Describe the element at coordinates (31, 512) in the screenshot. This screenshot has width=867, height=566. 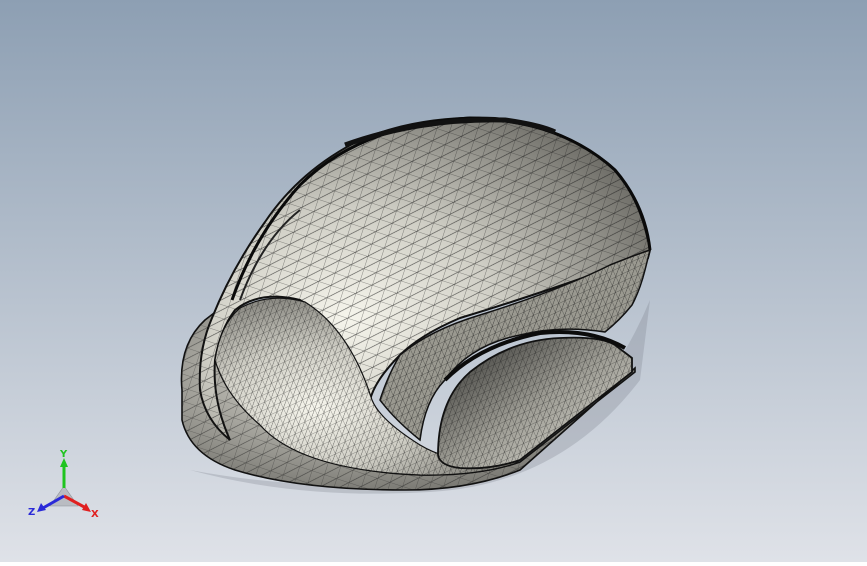
I see `z-axis-label: Z` at that location.